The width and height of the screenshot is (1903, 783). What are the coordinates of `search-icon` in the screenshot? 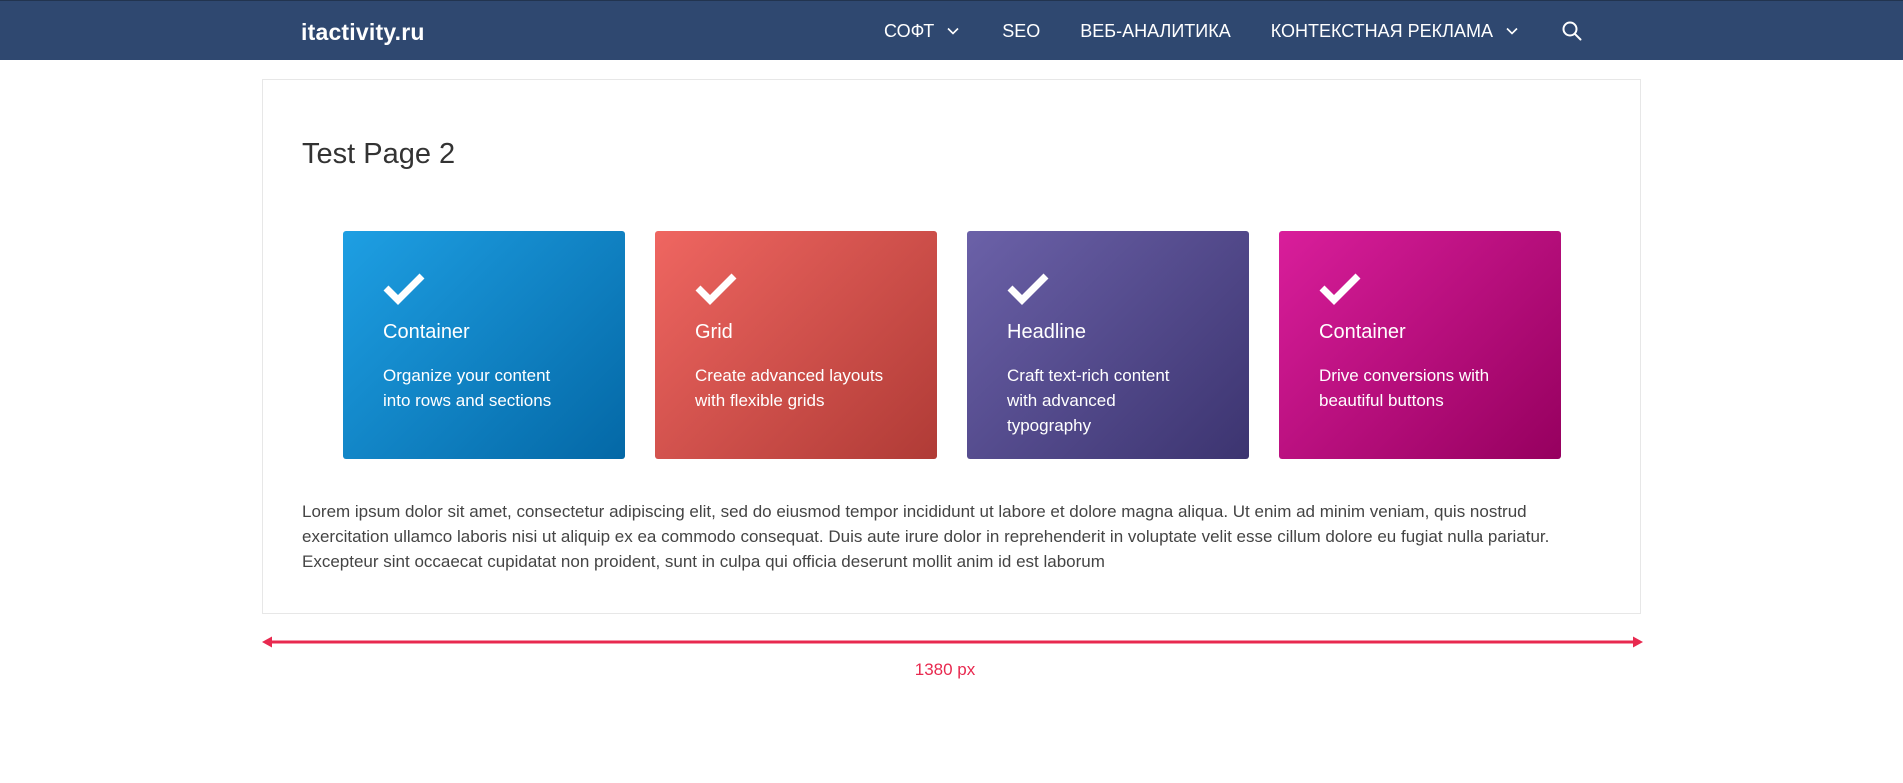 It's located at (1572, 31).